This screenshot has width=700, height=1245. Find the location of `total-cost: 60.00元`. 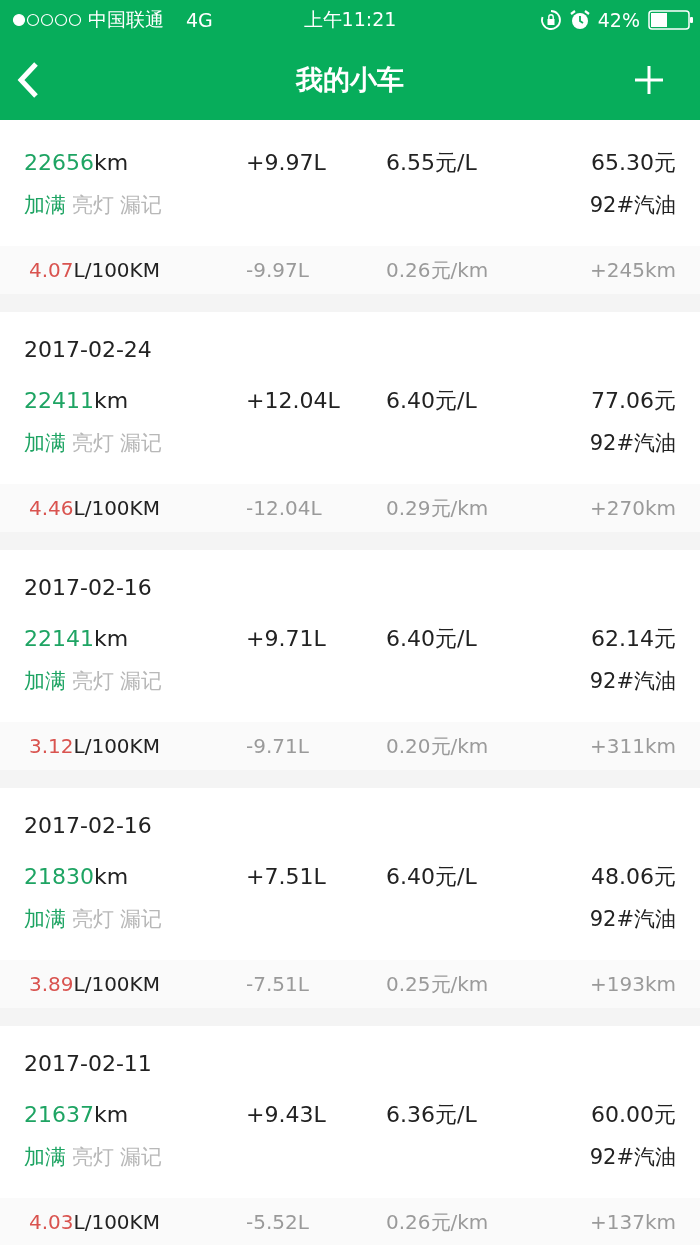

total-cost: 60.00元 is located at coordinates (633, 1115).